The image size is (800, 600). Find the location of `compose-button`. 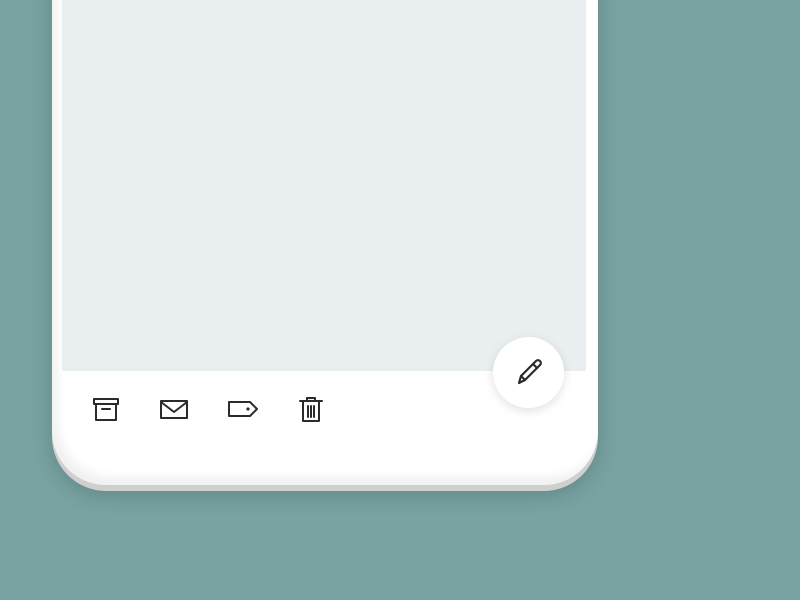

compose-button is located at coordinates (528, 372).